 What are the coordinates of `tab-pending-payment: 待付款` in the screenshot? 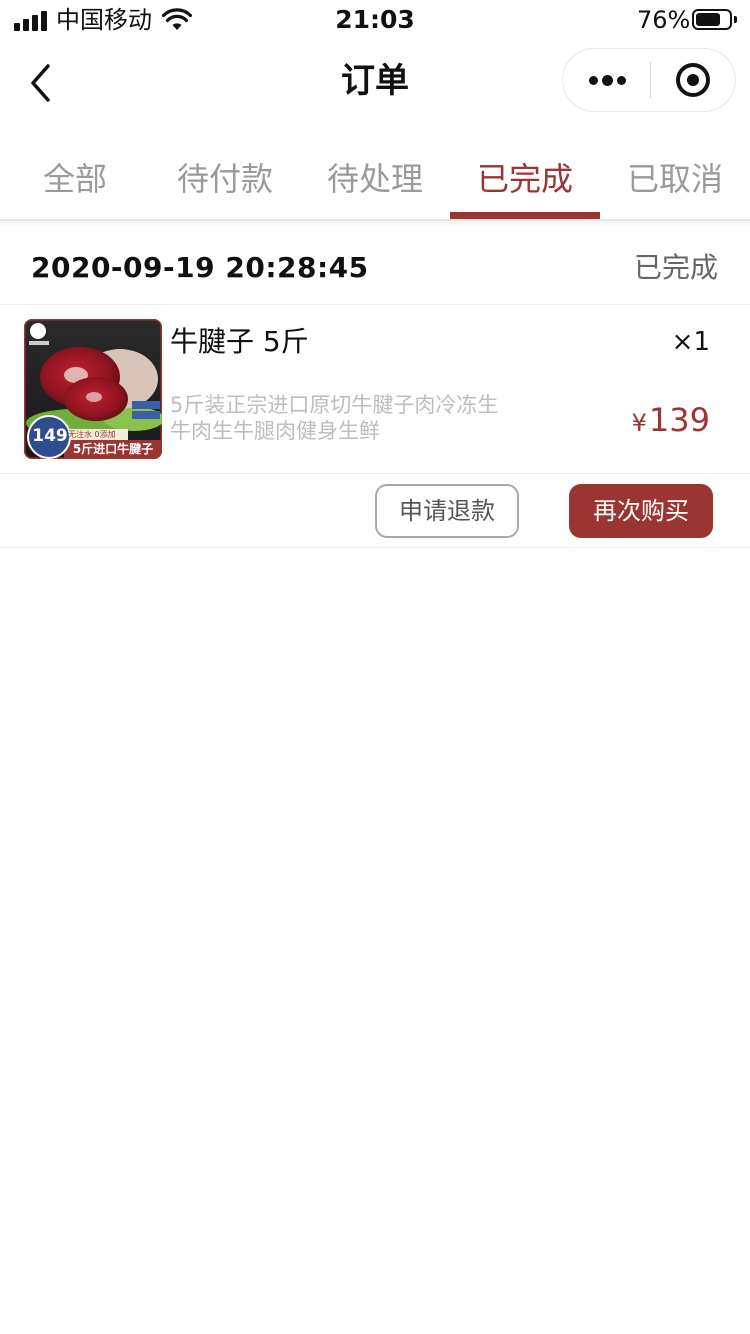 It's located at (225, 180).